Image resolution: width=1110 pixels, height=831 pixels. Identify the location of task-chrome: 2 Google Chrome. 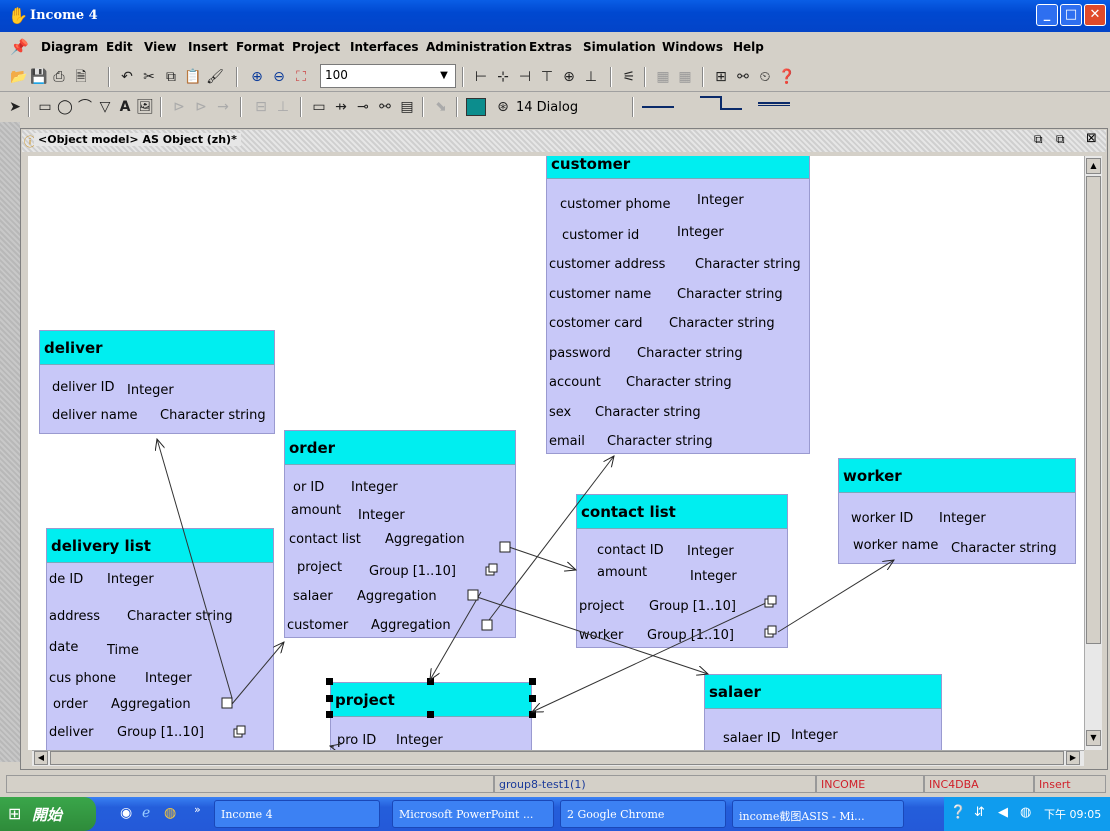
(643, 814).